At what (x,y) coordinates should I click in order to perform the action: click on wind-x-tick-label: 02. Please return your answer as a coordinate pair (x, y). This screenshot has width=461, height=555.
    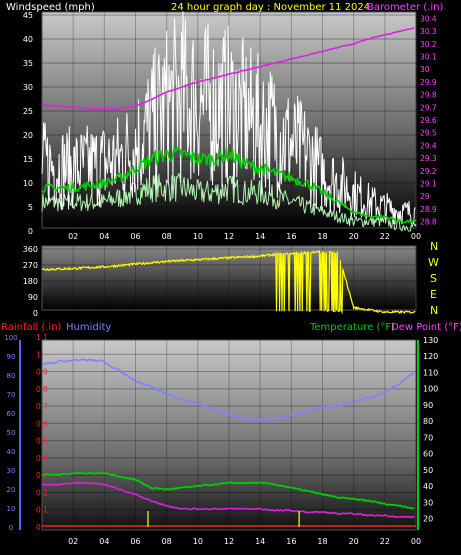
    Looking at the image, I should click on (73, 236).